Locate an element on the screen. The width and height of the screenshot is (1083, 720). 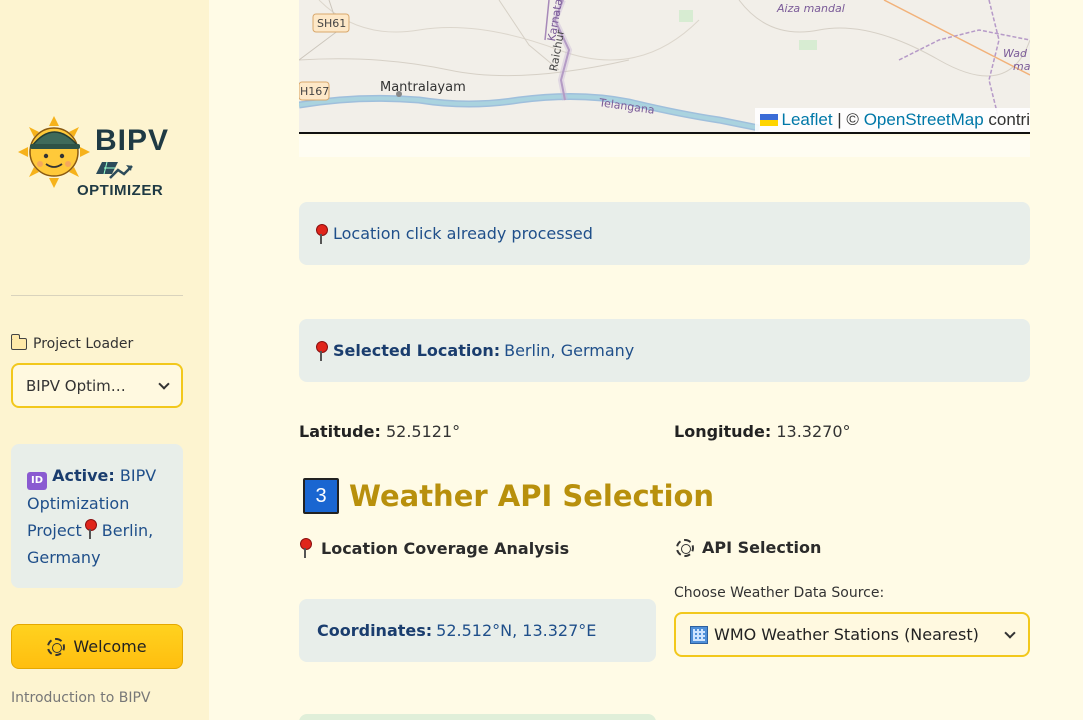
leaflet-link: Leaflet is located at coordinates (807, 119).